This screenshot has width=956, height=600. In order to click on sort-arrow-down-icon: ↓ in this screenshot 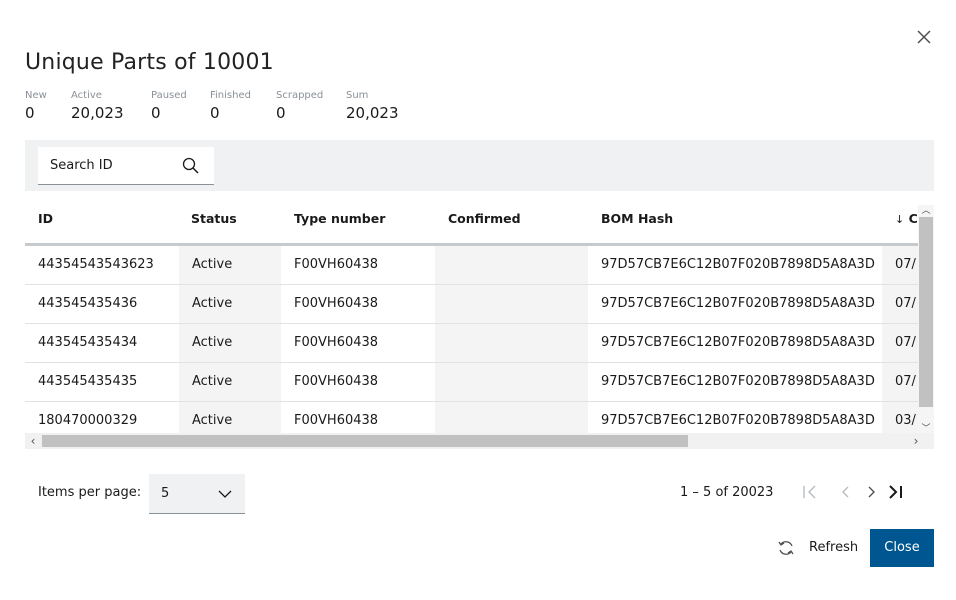, I will do `click(900, 219)`.